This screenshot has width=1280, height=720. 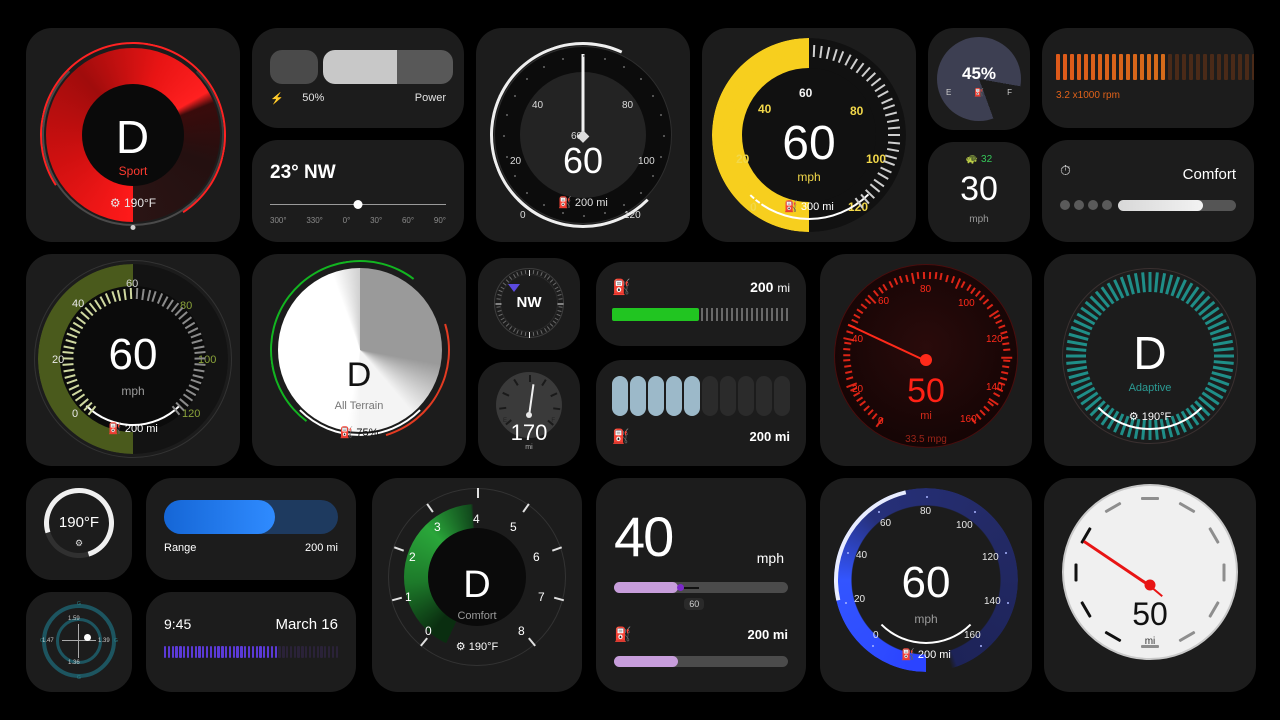 I want to click on fuel-row: ⛽ 200 mi, so click(x=701, y=634).